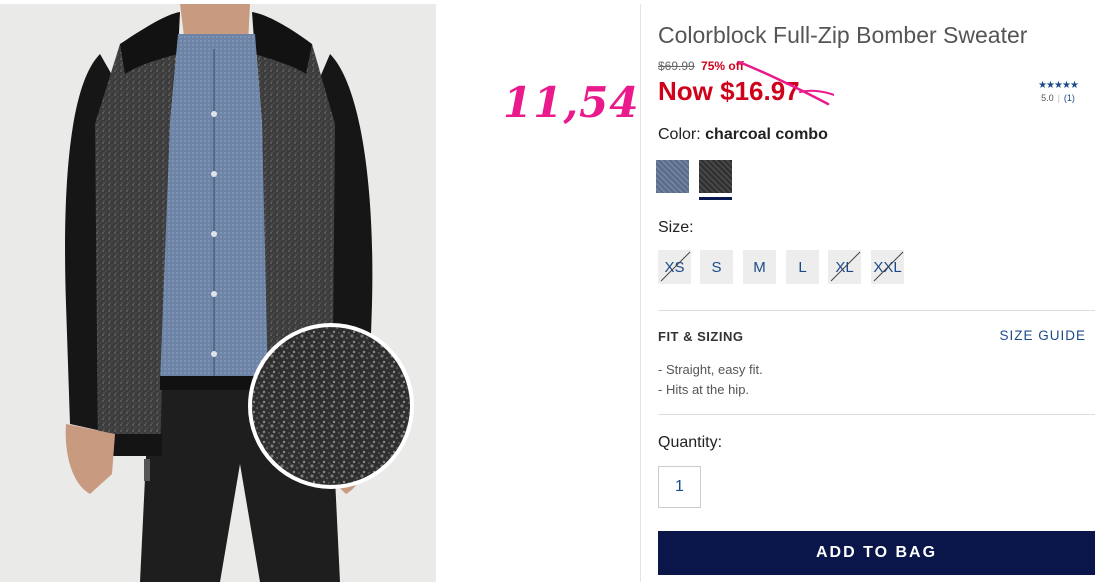 This screenshot has width=1116, height=586. What do you see at coordinates (640, 293) in the screenshot?
I see `column-divider` at bounding box center [640, 293].